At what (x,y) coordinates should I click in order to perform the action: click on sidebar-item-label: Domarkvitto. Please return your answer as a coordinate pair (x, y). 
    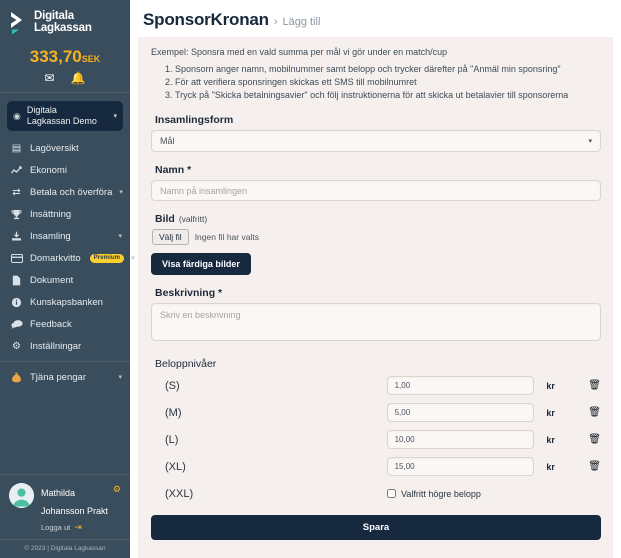
    Looking at the image, I should click on (55, 258).